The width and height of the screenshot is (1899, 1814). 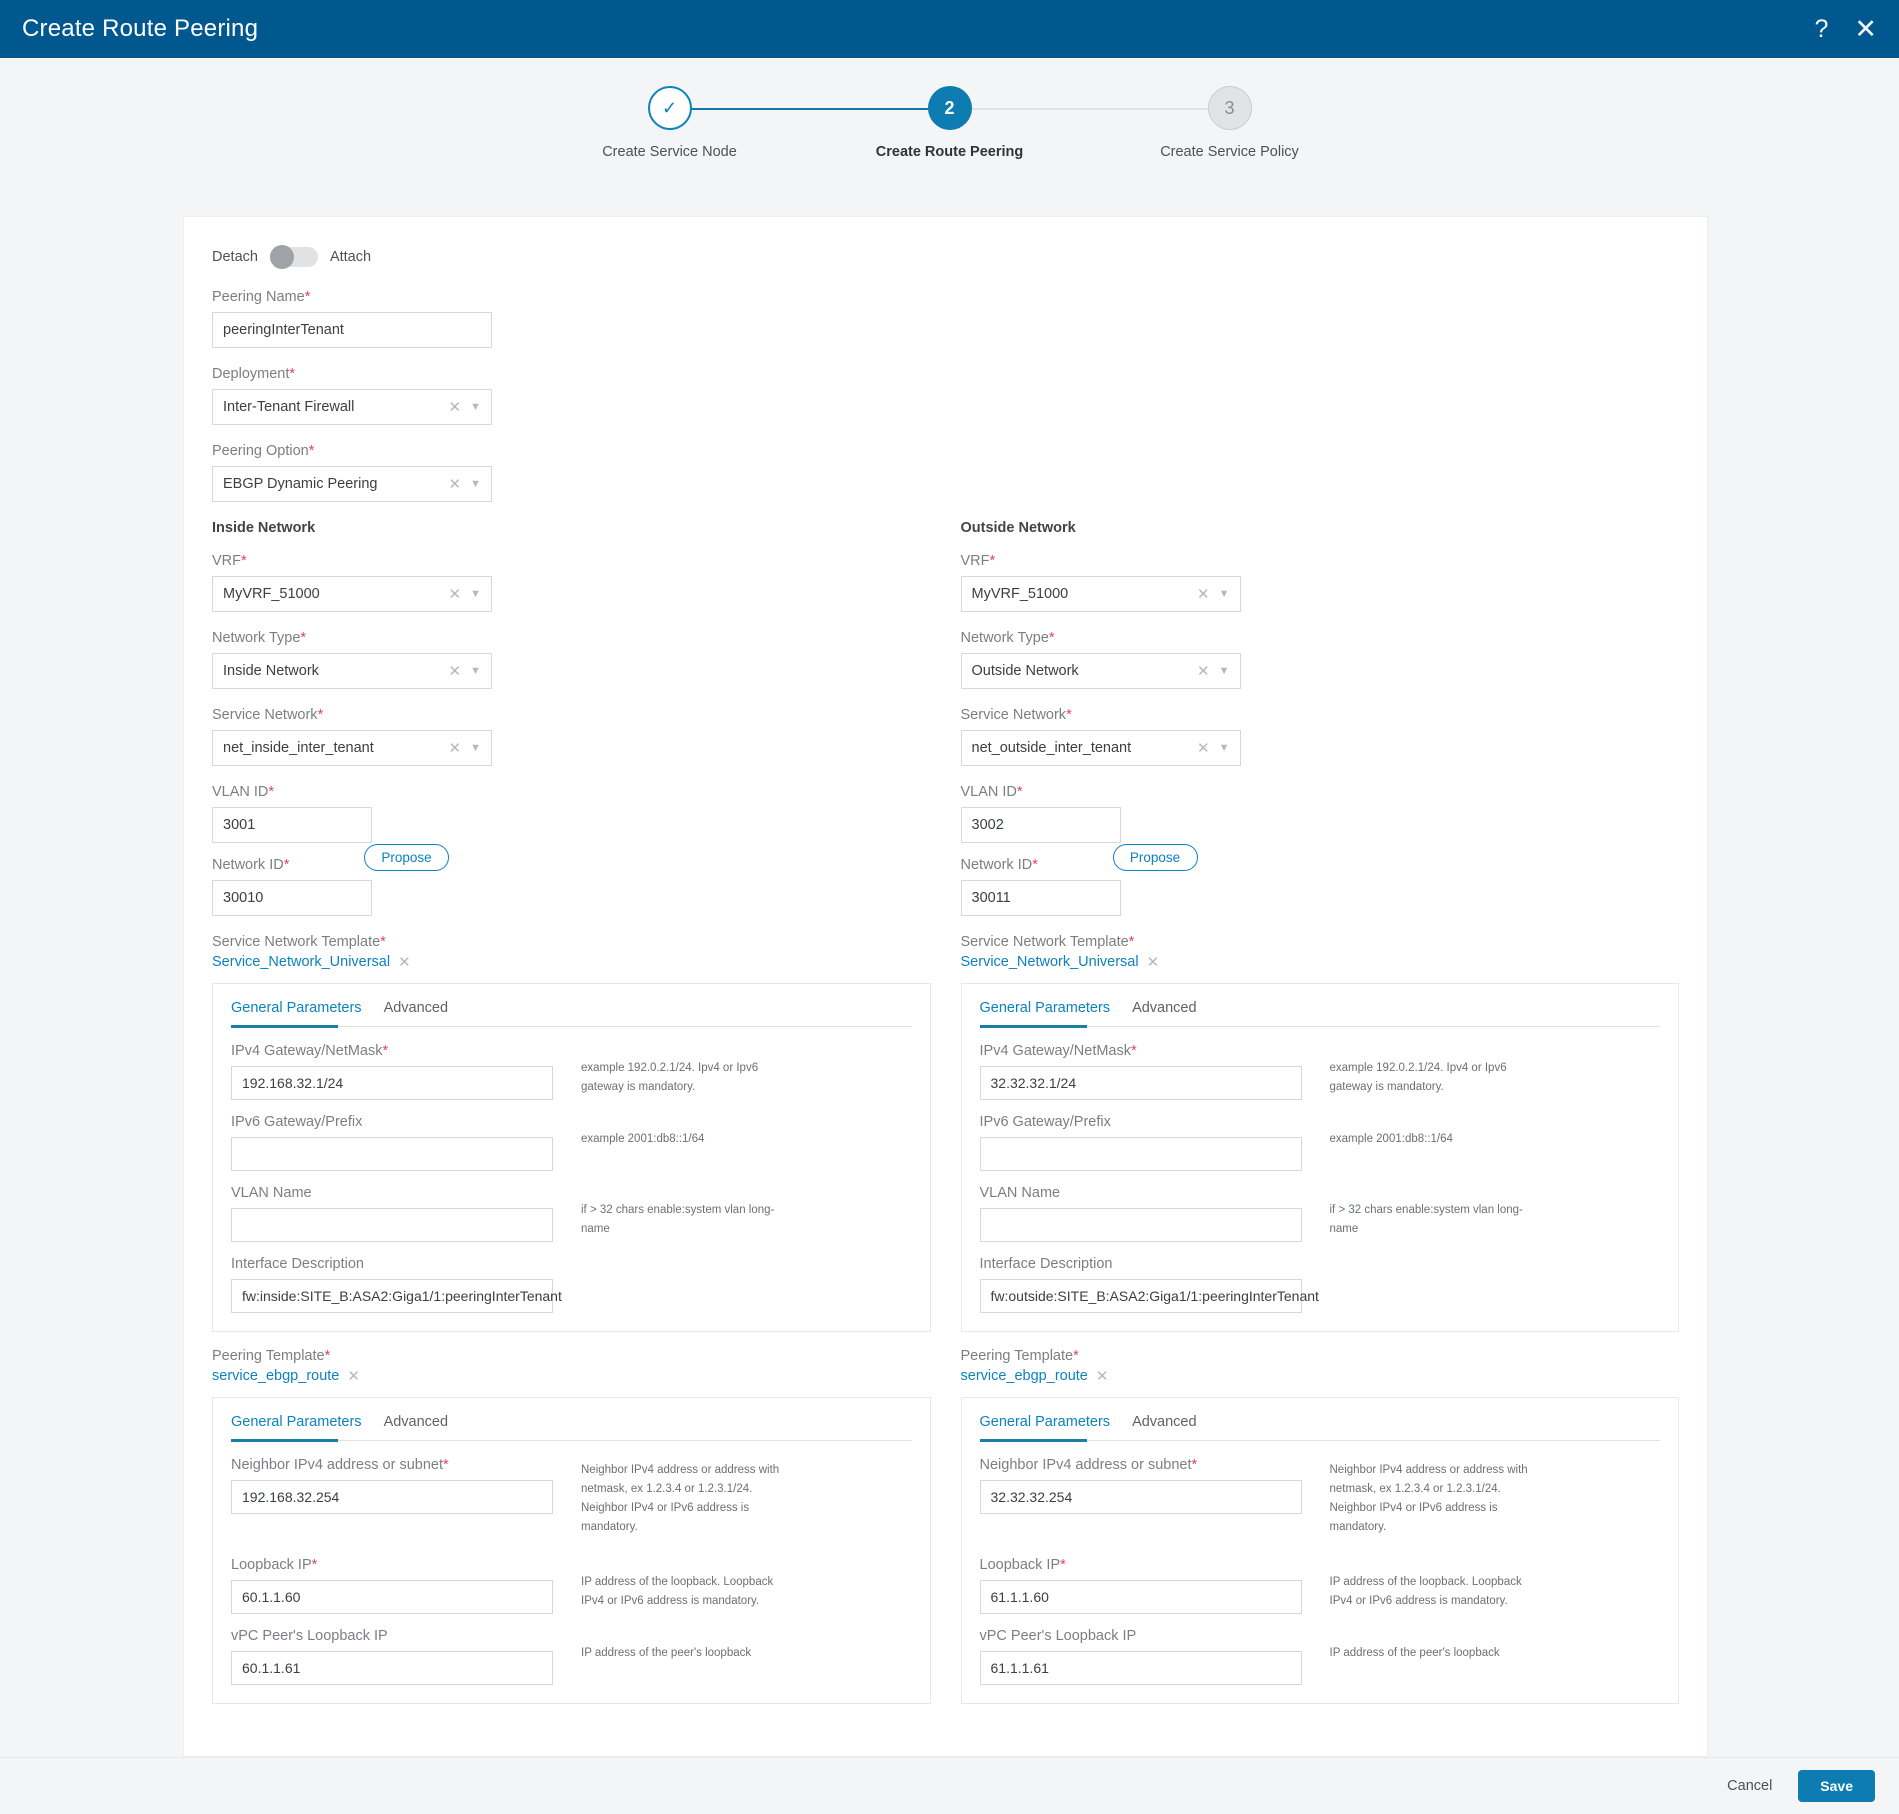 I want to click on inside-vlan-id-input: 3001, so click(x=292, y=825).